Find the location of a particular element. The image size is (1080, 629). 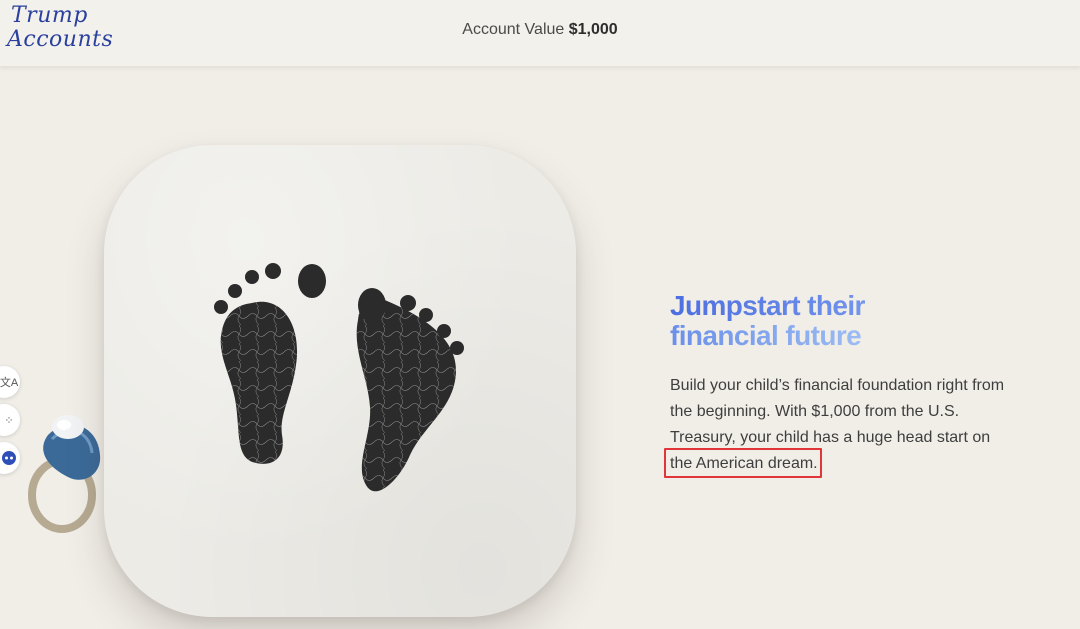

account-value-label: Account Value is located at coordinates (513, 29).